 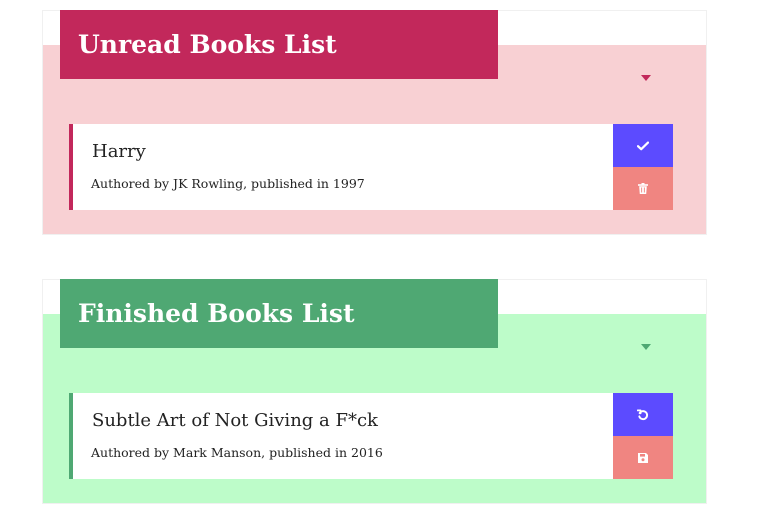 I want to click on mark-finished-button, so click(x=643, y=145).